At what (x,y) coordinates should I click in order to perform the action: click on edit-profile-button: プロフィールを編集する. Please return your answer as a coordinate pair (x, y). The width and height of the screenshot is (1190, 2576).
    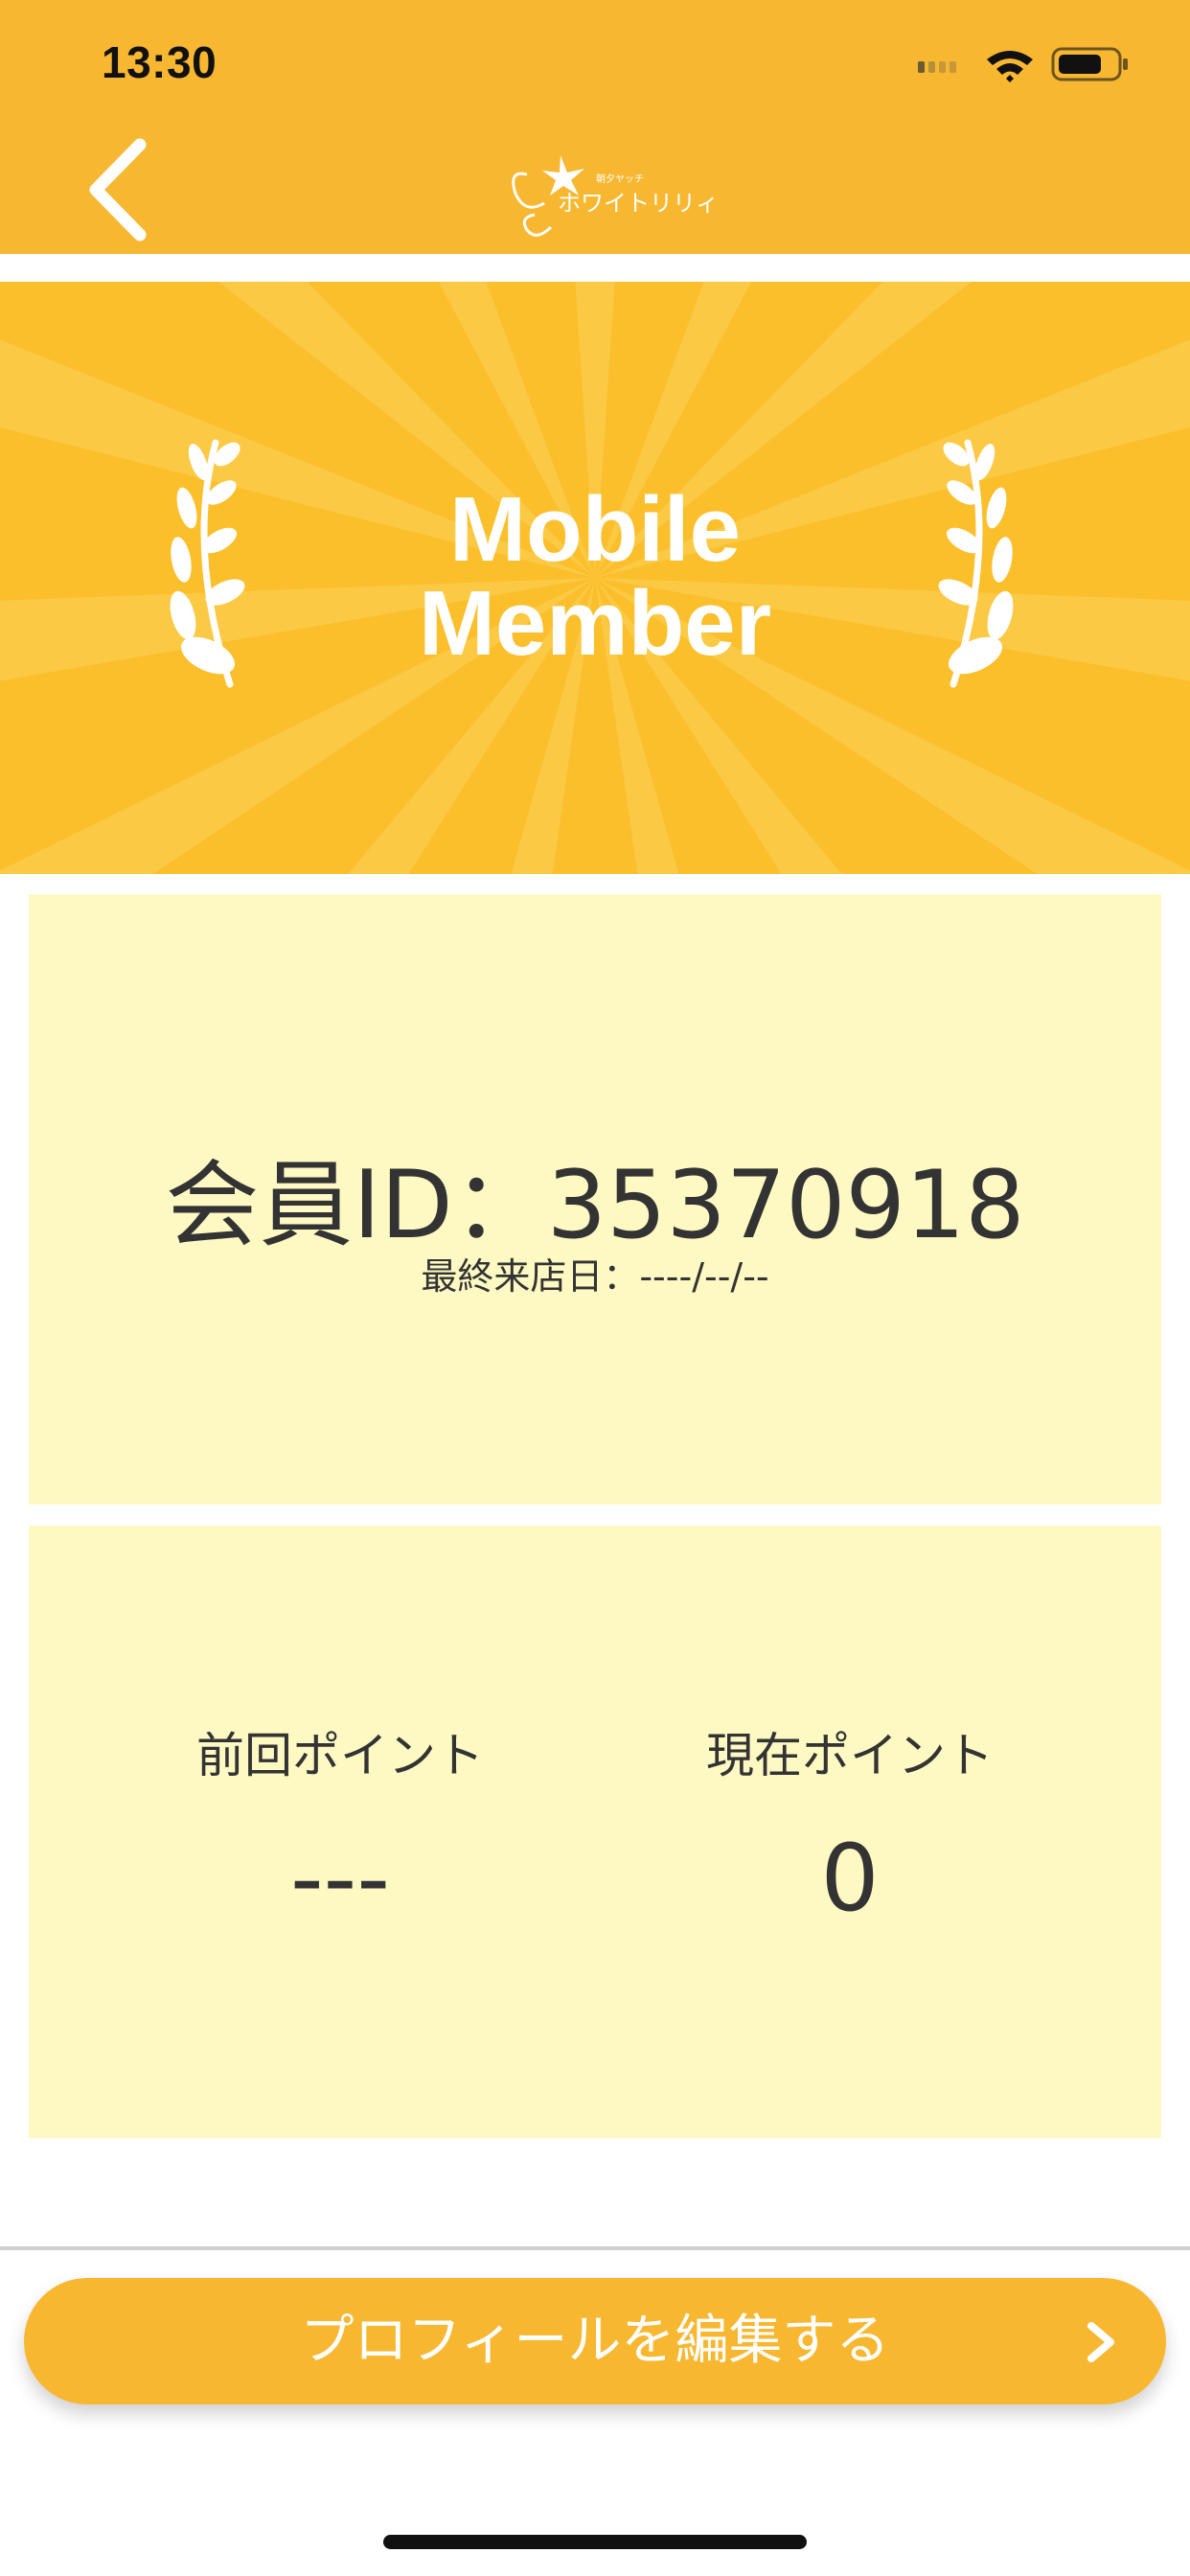
    Looking at the image, I should click on (595, 2341).